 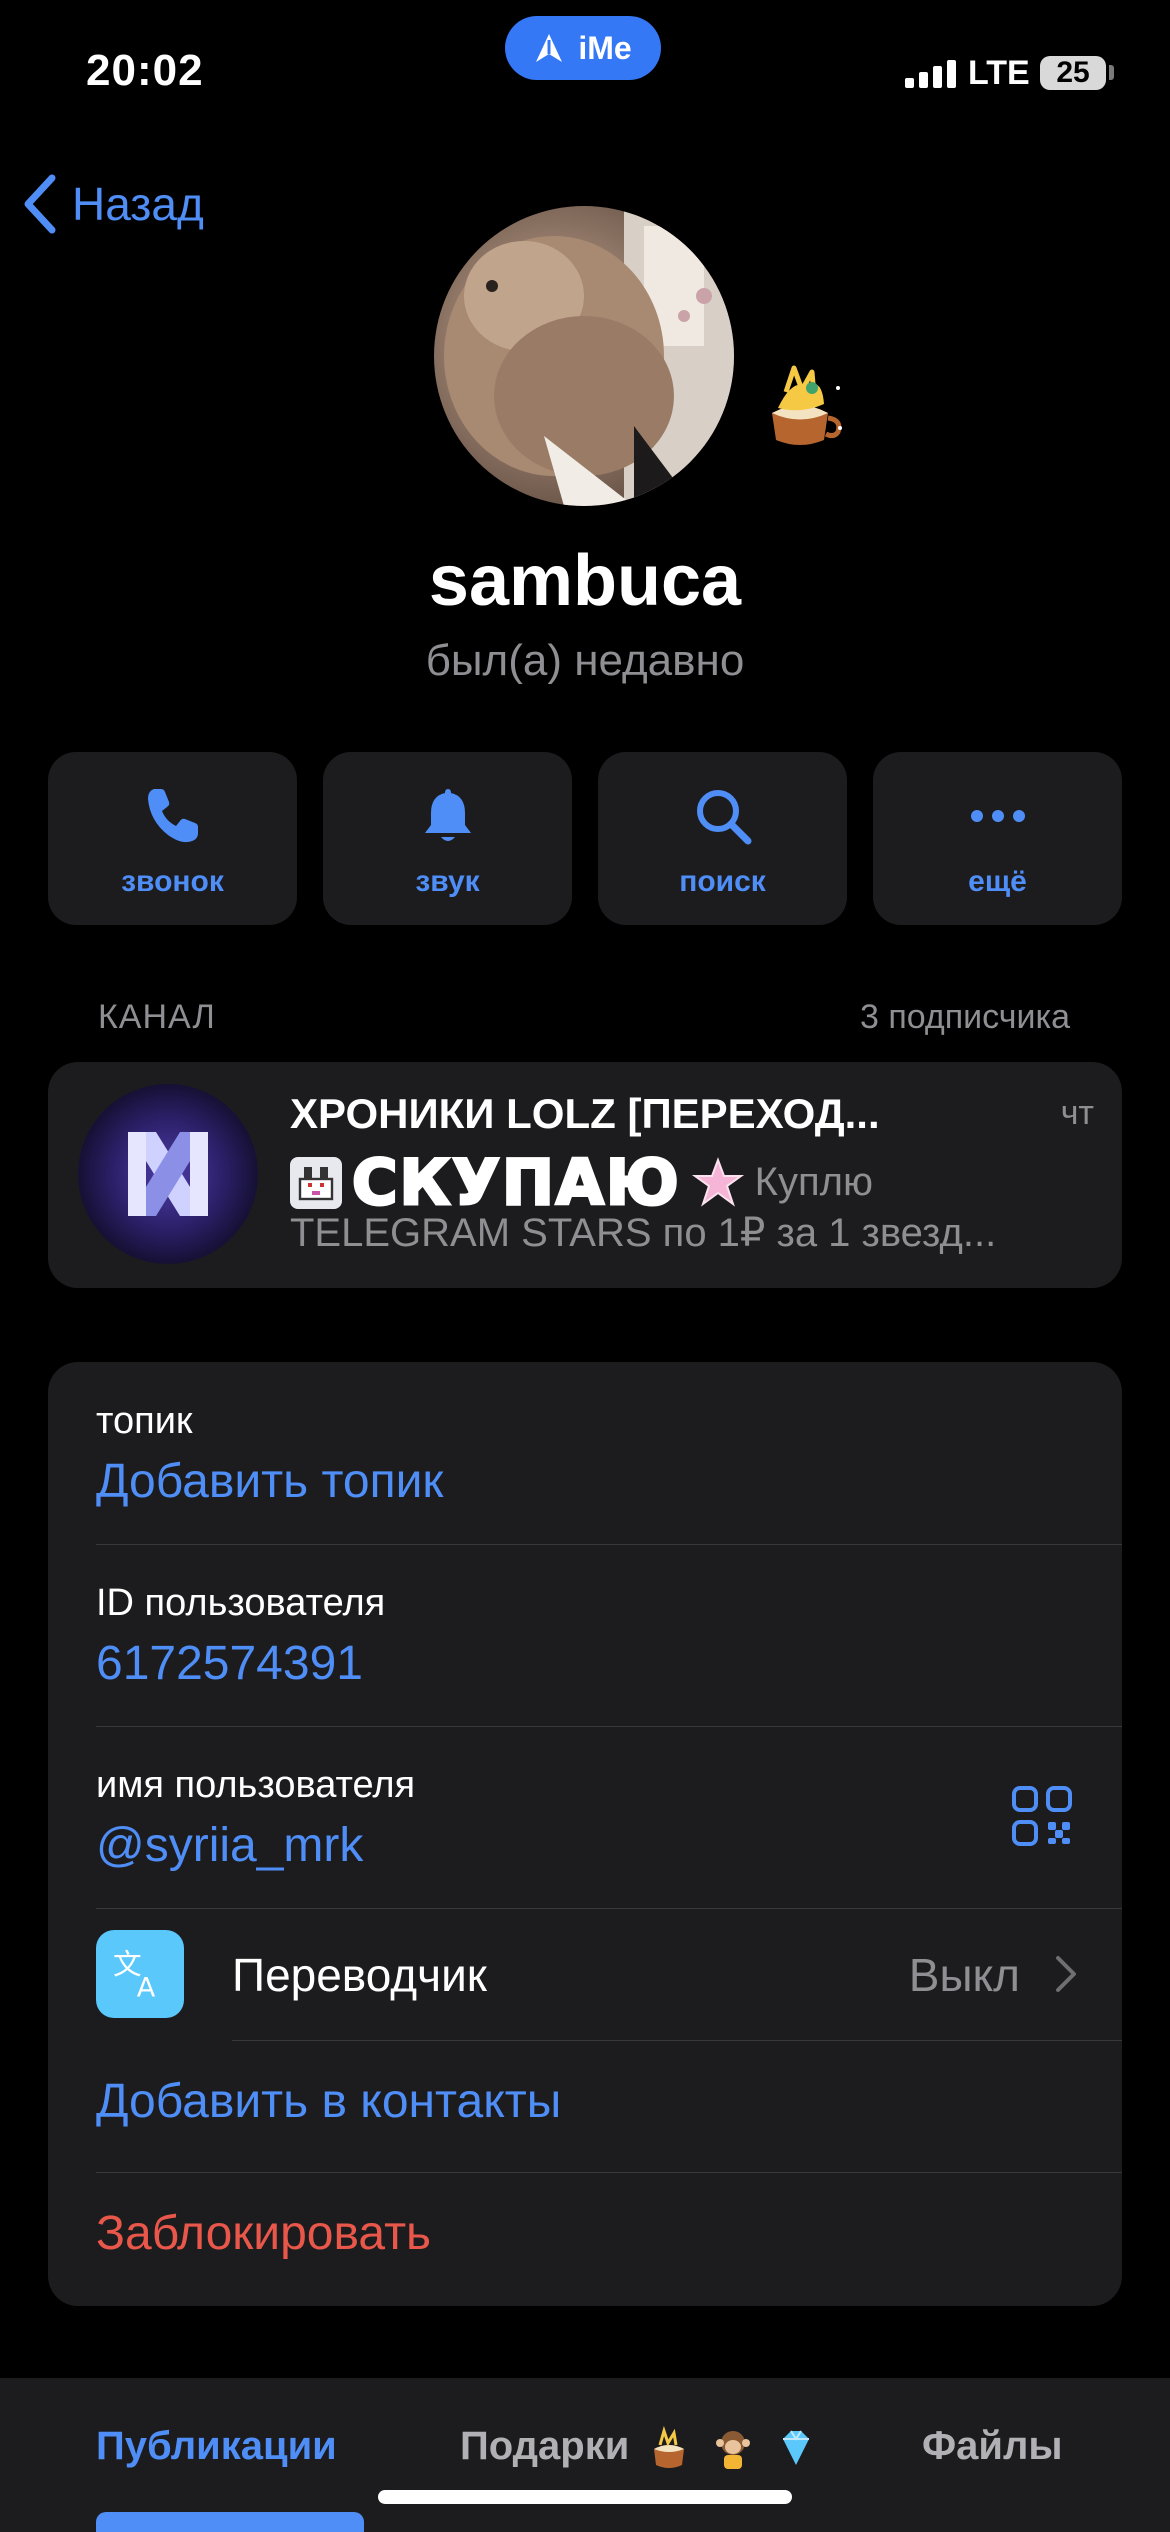 I want to click on call-label: звонок, so click(x=172, y=881).